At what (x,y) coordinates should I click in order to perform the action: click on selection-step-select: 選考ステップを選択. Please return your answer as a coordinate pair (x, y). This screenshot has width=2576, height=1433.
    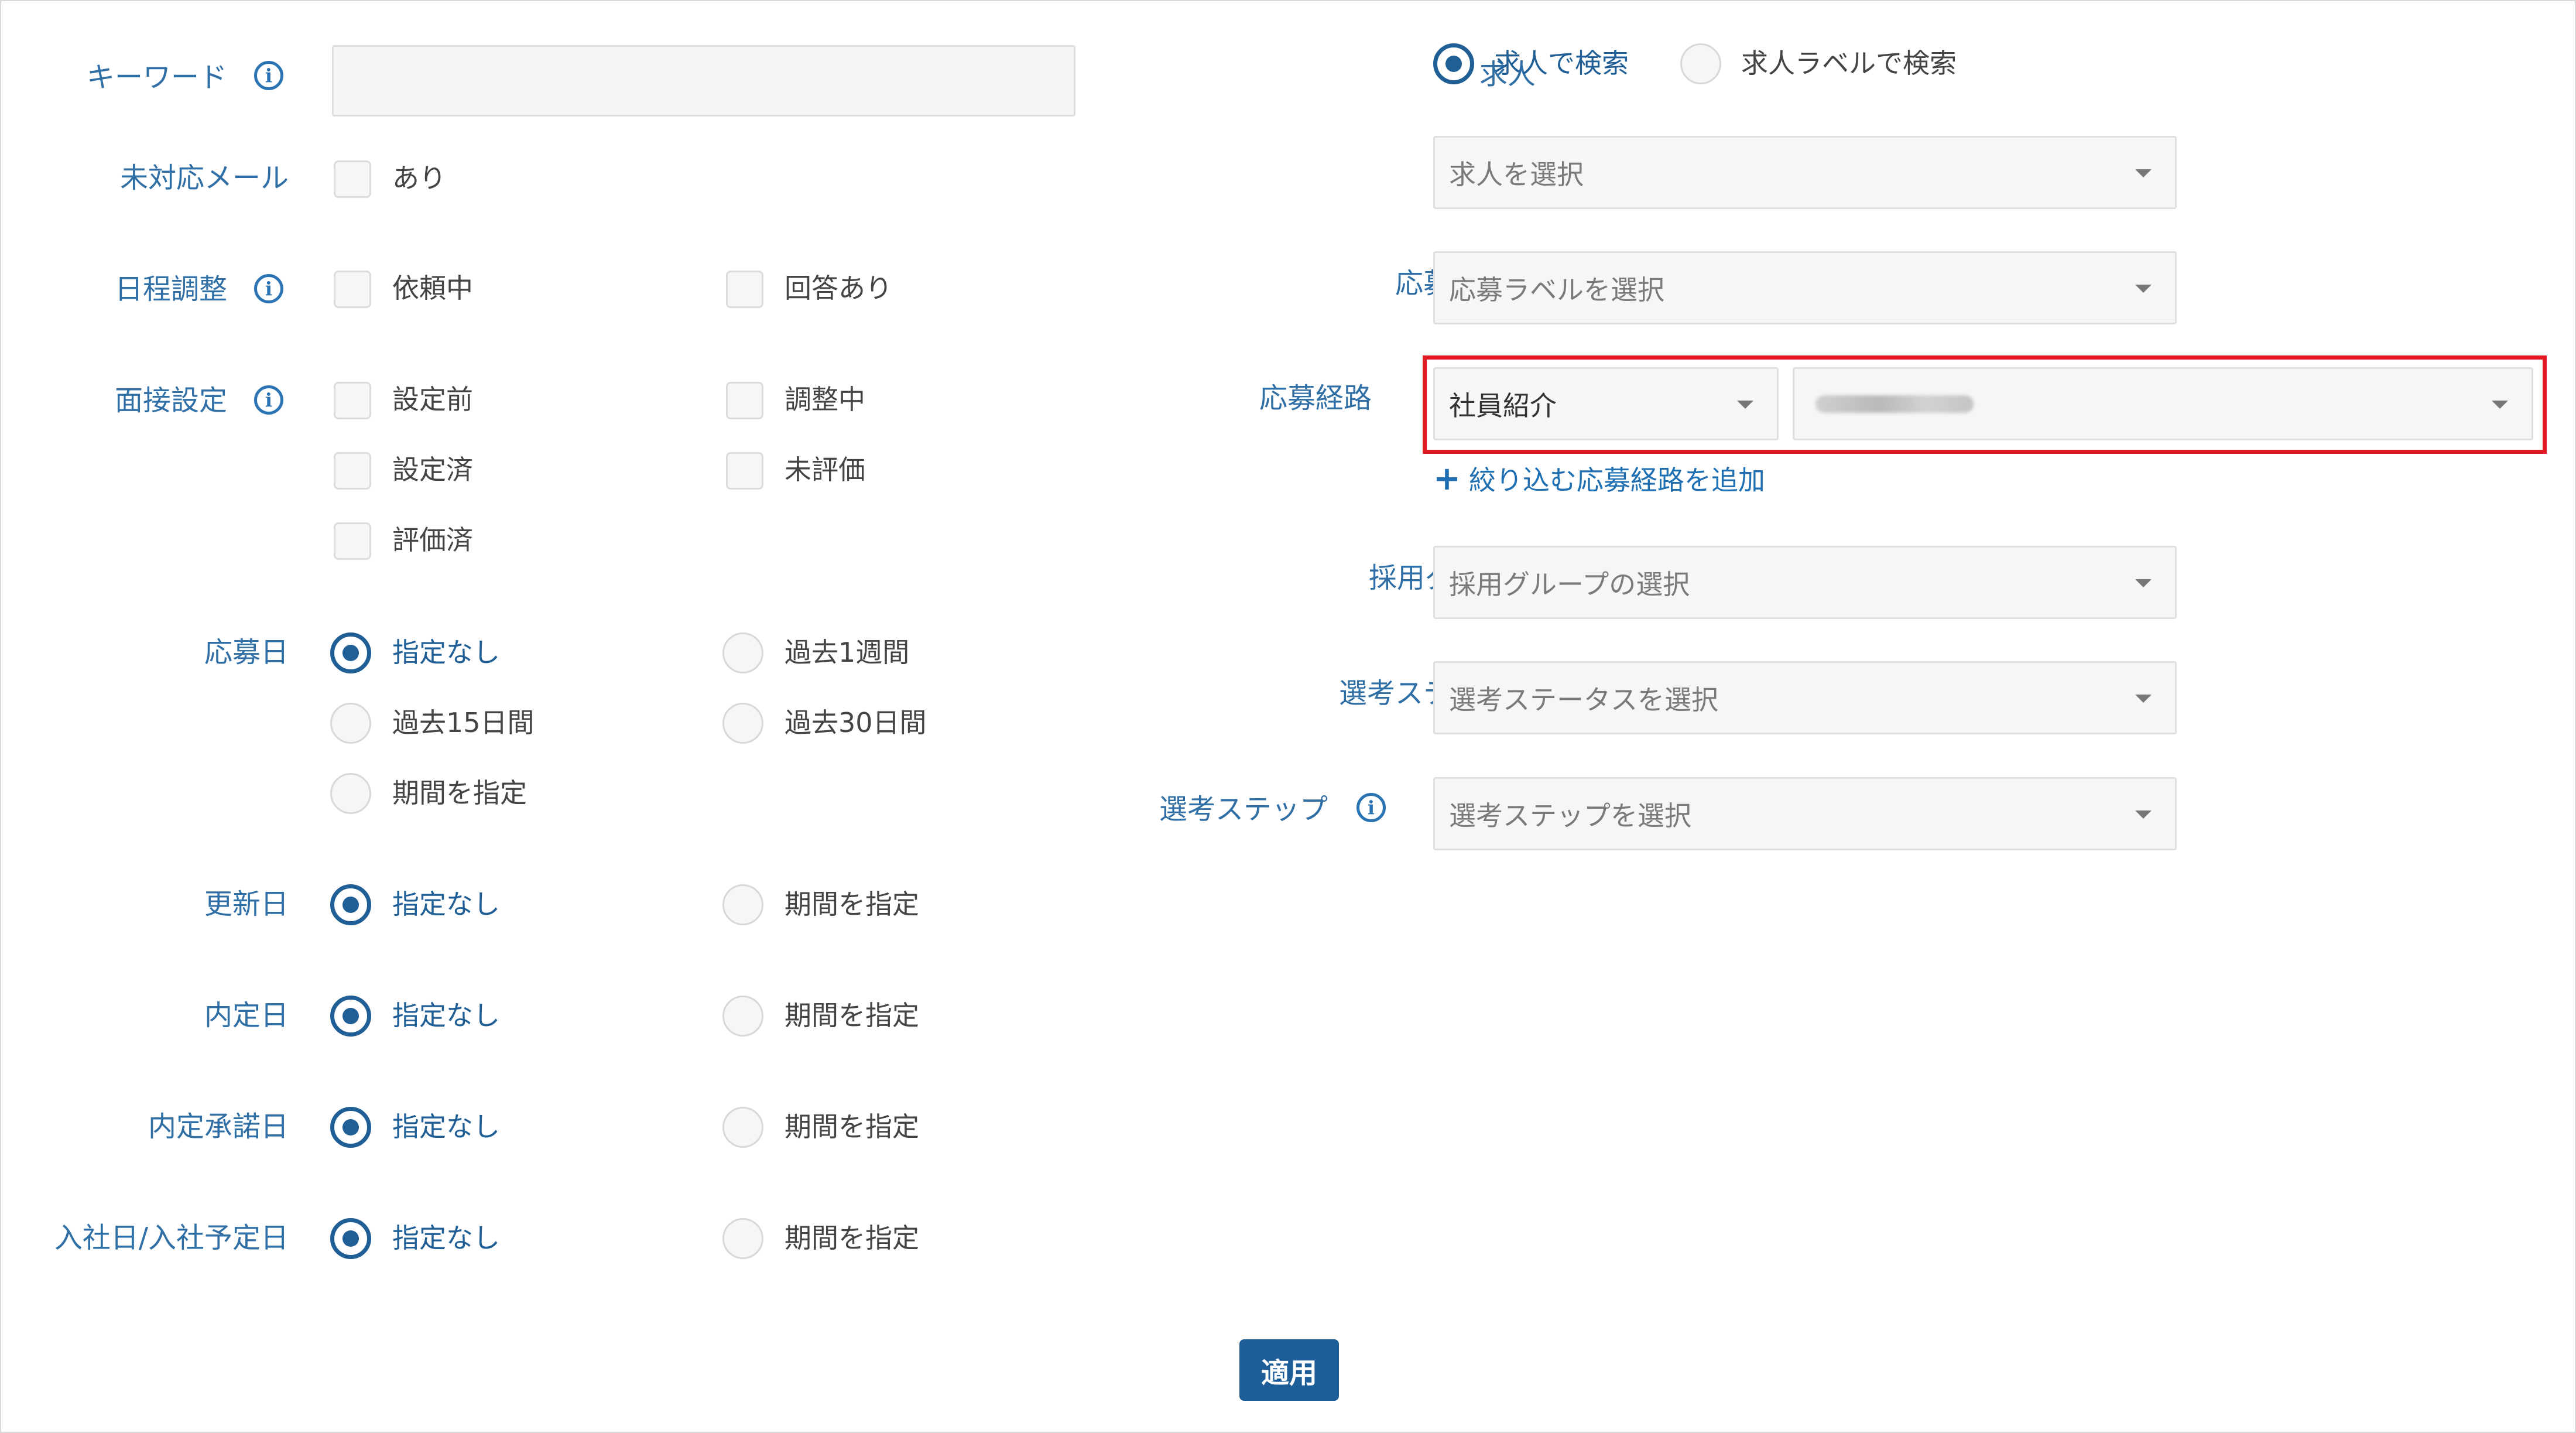
    Looking at the image, I should click on (1805, 813).